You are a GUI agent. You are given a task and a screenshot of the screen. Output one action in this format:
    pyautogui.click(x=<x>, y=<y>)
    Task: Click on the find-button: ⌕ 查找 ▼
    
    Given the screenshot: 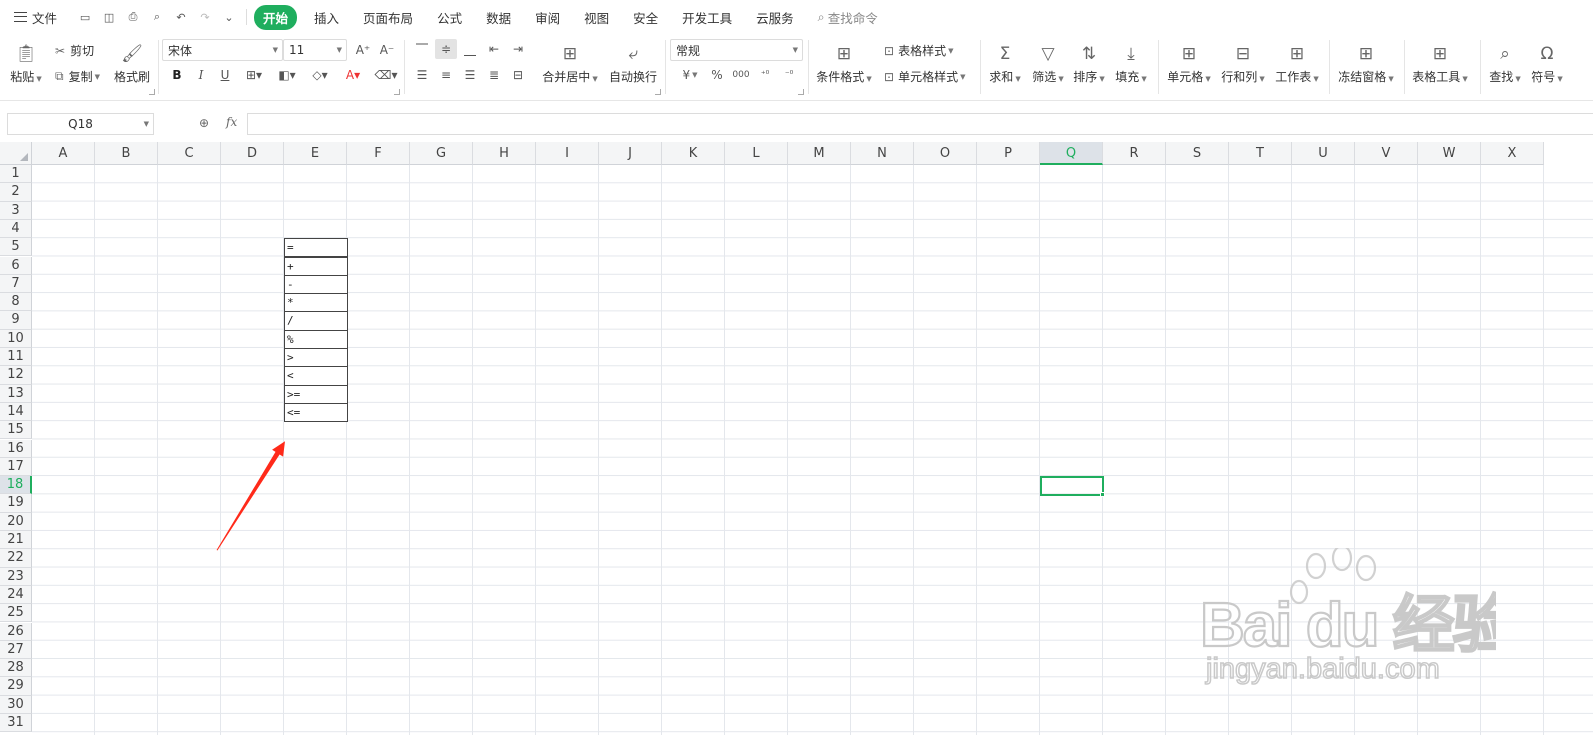 What is the action you would take?
    pyautogui.click(x=1505, y=62)
    